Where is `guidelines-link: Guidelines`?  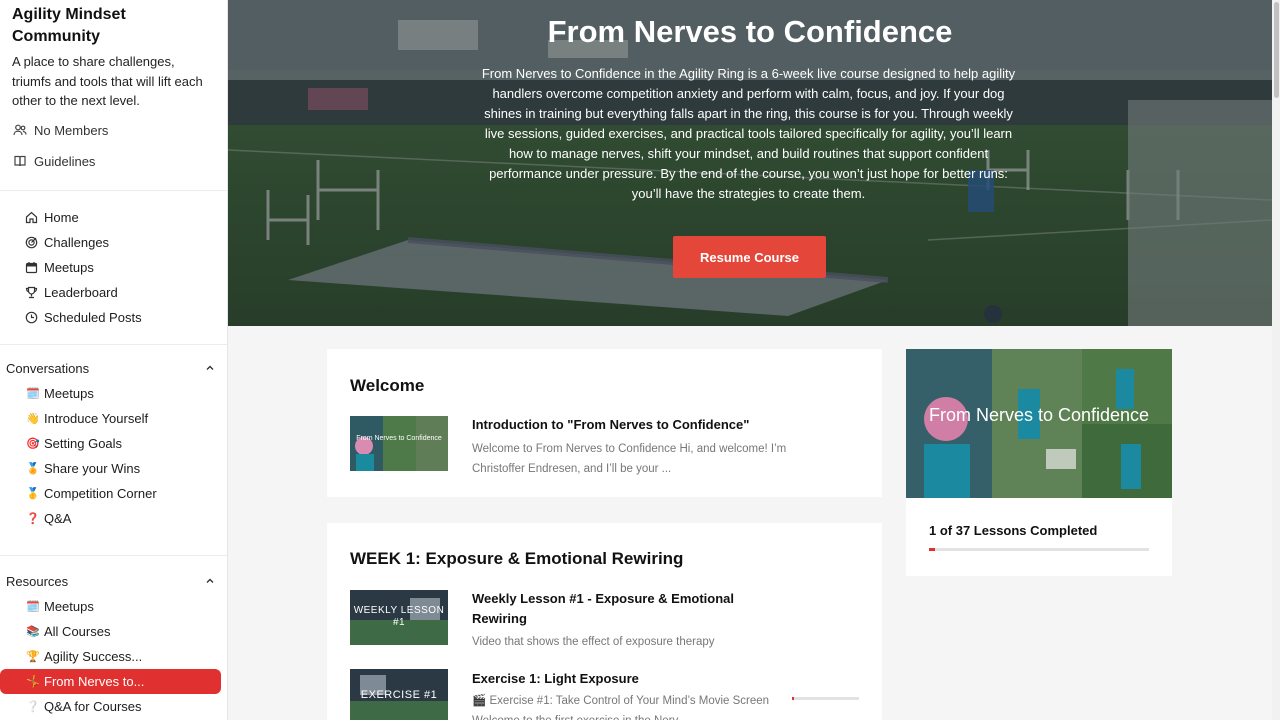
guidelines-link: Guidelines is located at coordinates (53, 161).